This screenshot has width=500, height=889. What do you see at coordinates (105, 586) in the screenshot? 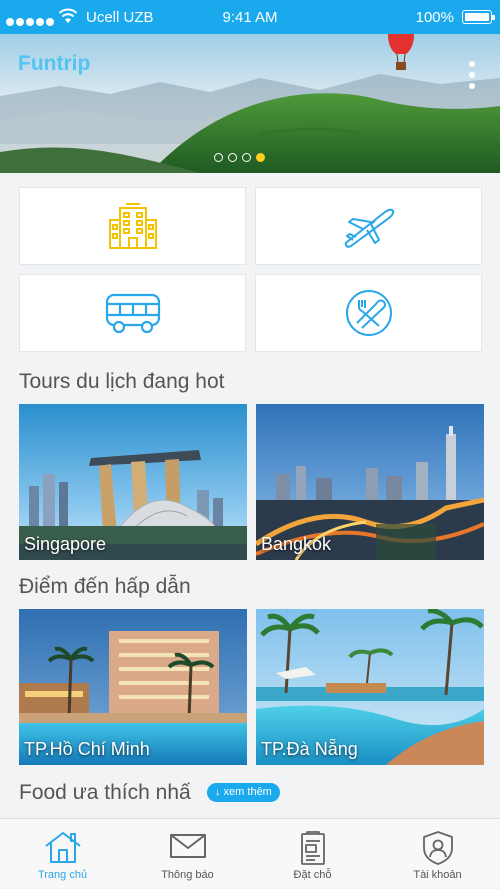
I see `destinations-title: Điểm đến hấp dẫn` at bounding box center [105, 586].